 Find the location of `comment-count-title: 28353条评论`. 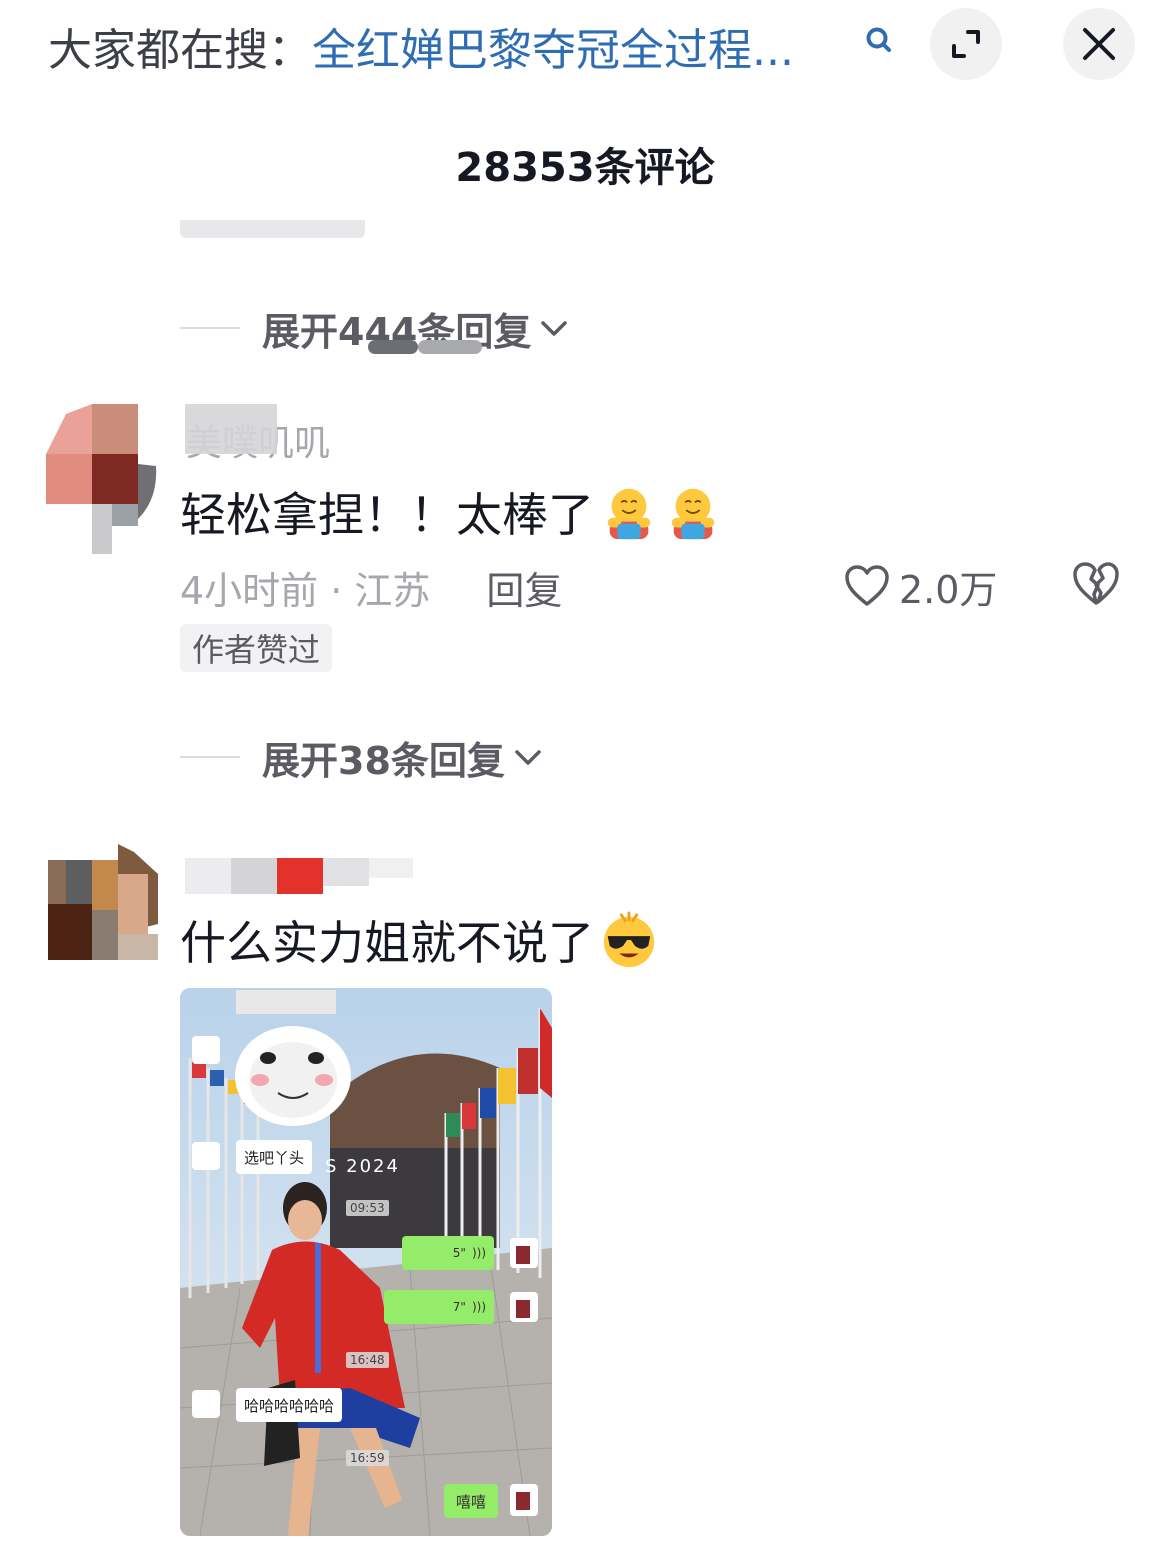

comment-count-title: 28353条评论 is located at coordinates (585, 168).